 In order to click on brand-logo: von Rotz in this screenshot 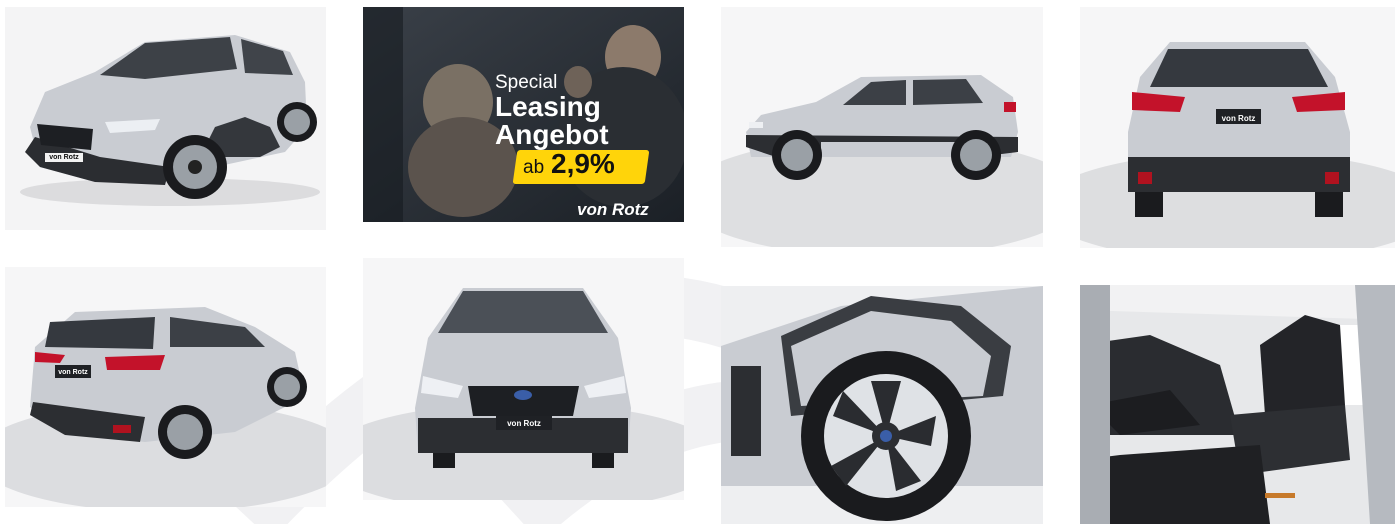, I will do `click(613, 209)`.